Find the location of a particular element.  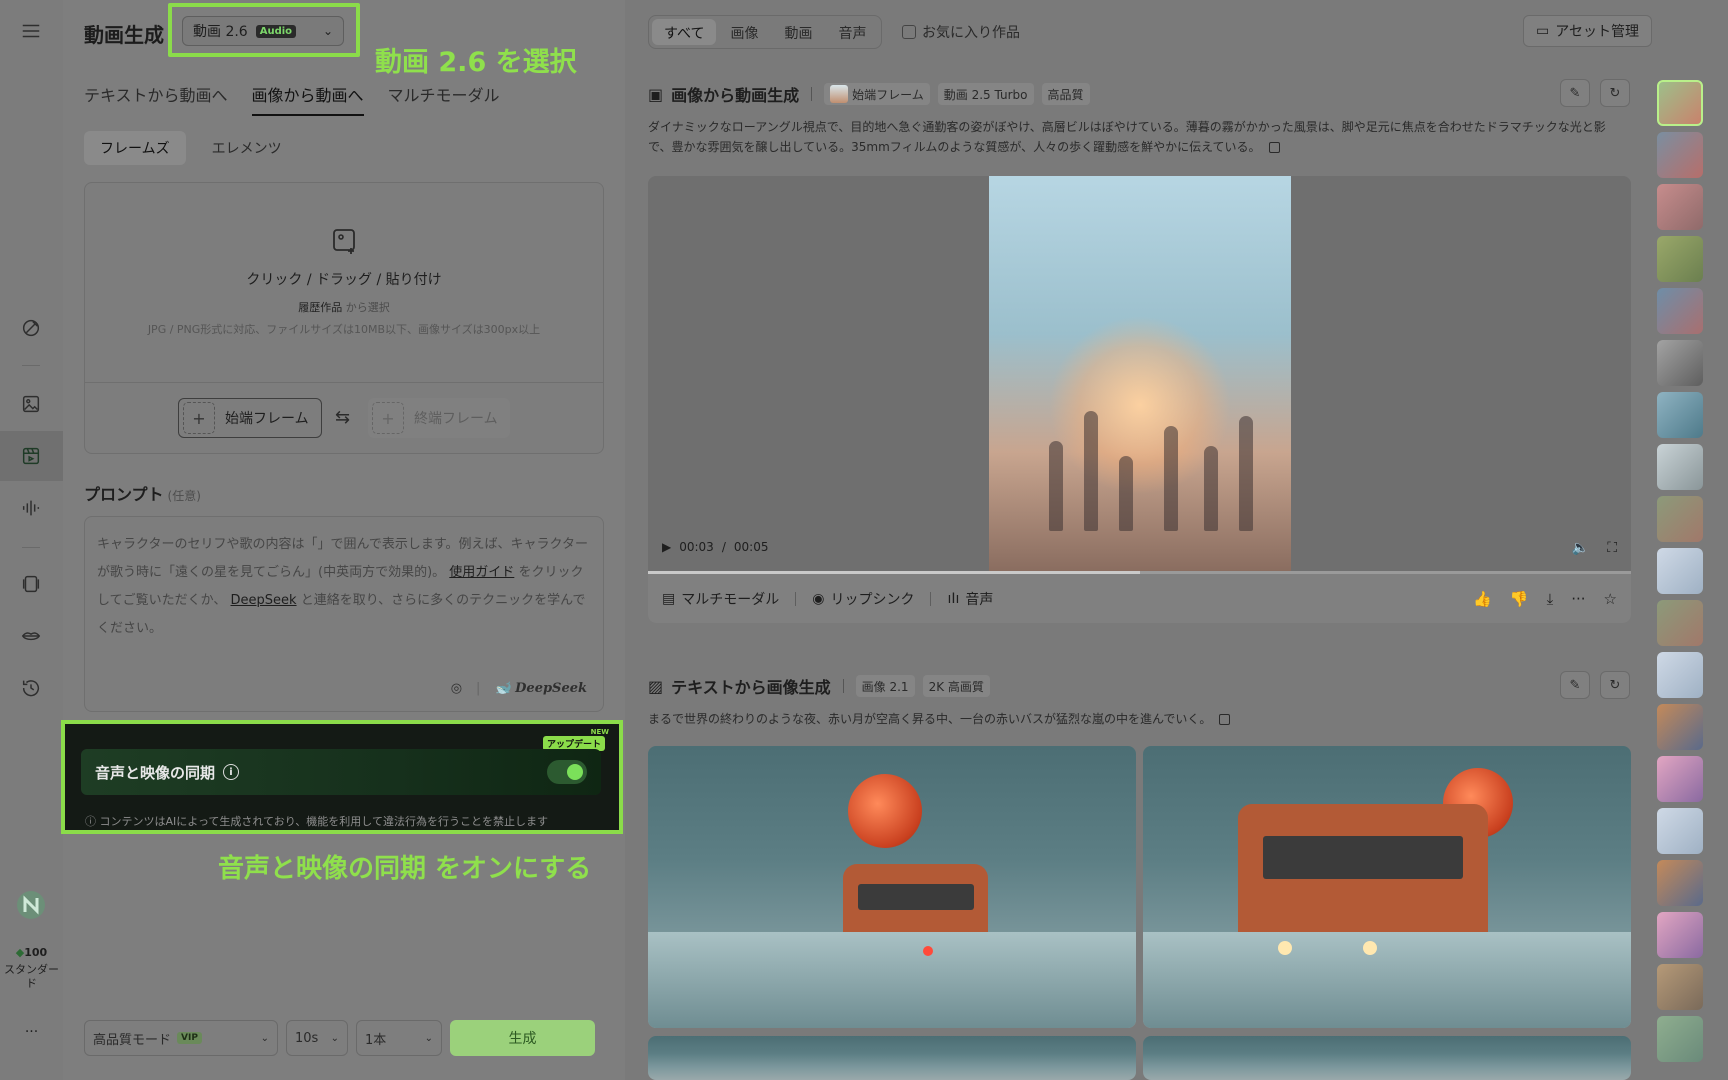

multimodal-action: ▤ マルチモーダル is located at coordinates (720, 599).